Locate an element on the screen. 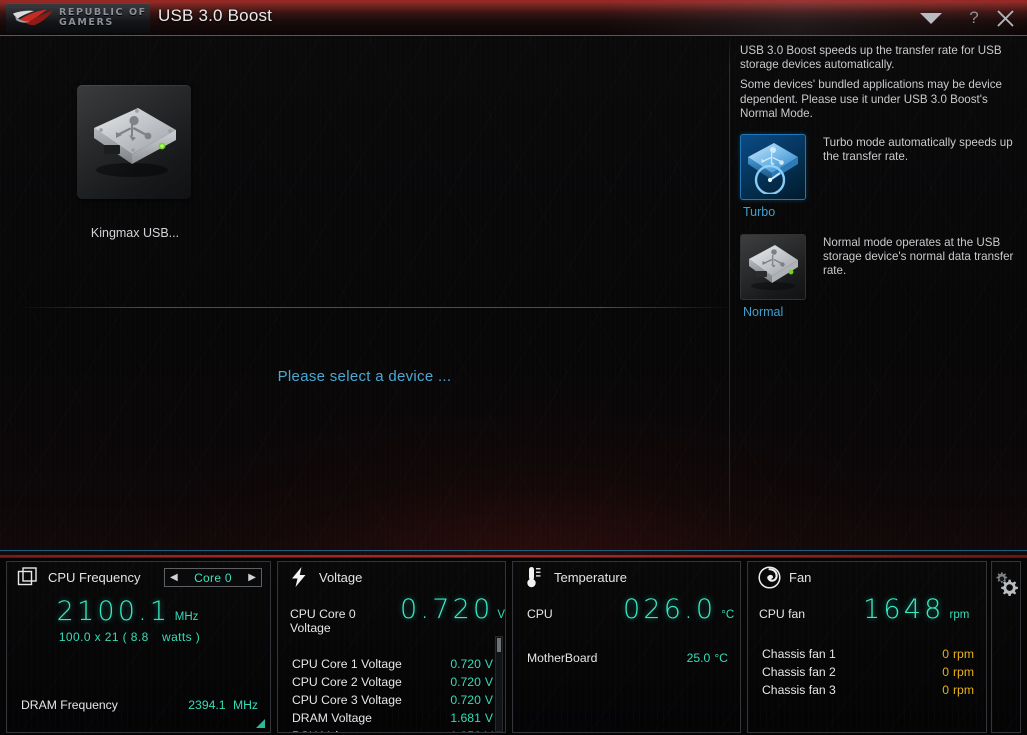  cpu-frequency-title: CPU Frequency is located at coordinates (94, 577).